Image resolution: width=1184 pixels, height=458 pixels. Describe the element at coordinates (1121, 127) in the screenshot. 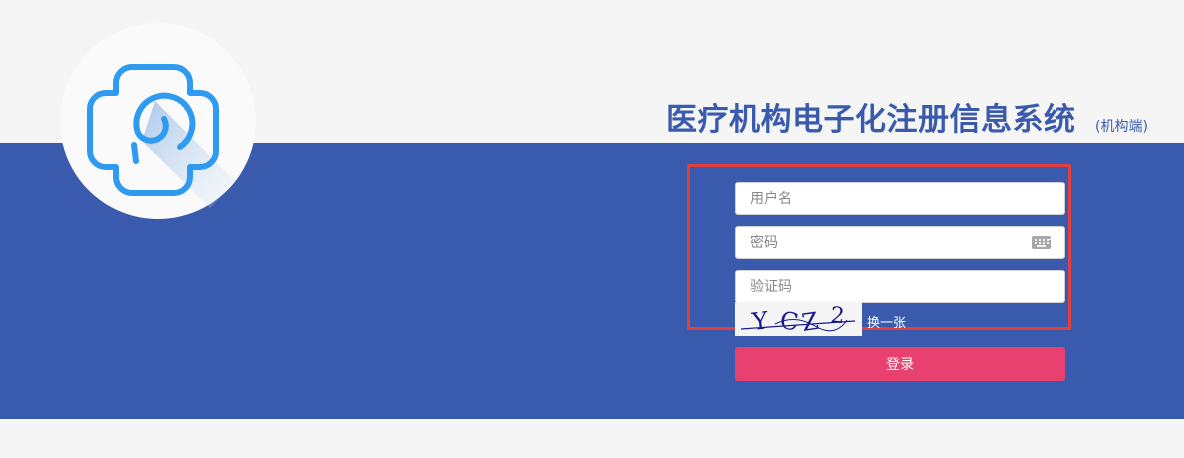

I see `page-subtitle: (机构端)` at that location.